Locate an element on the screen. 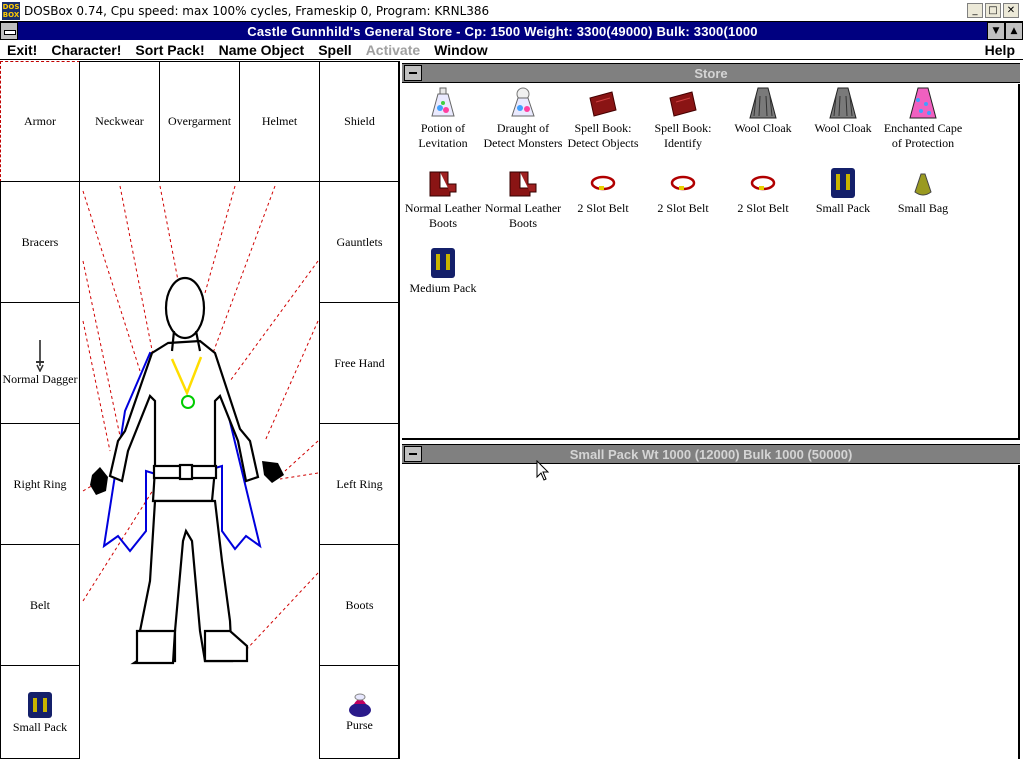 The width and height of the screenshot is (1023, 759). slot-helmet: Helmet is located at coordinates (279, 121).